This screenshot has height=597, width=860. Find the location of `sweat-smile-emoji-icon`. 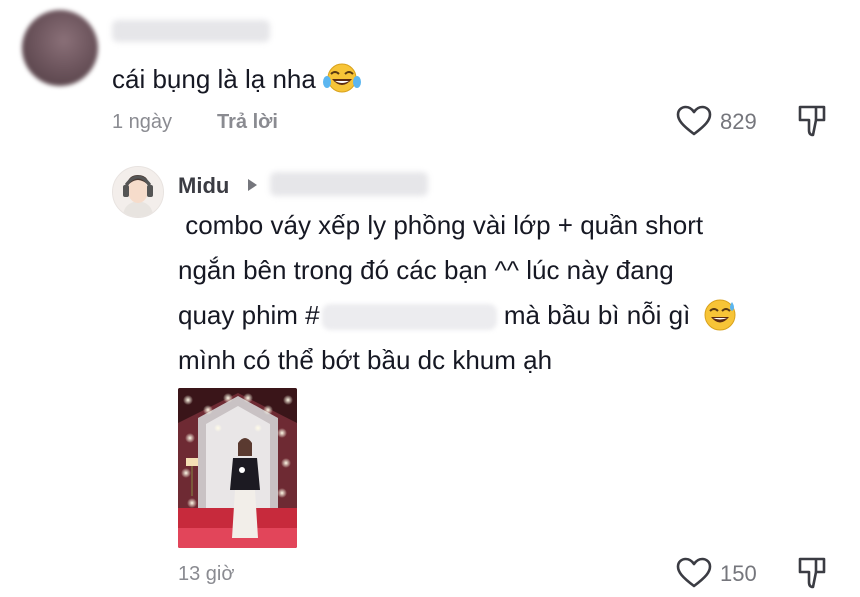

sweat-smile-emoji-icon is located at coordinates (720, 315).